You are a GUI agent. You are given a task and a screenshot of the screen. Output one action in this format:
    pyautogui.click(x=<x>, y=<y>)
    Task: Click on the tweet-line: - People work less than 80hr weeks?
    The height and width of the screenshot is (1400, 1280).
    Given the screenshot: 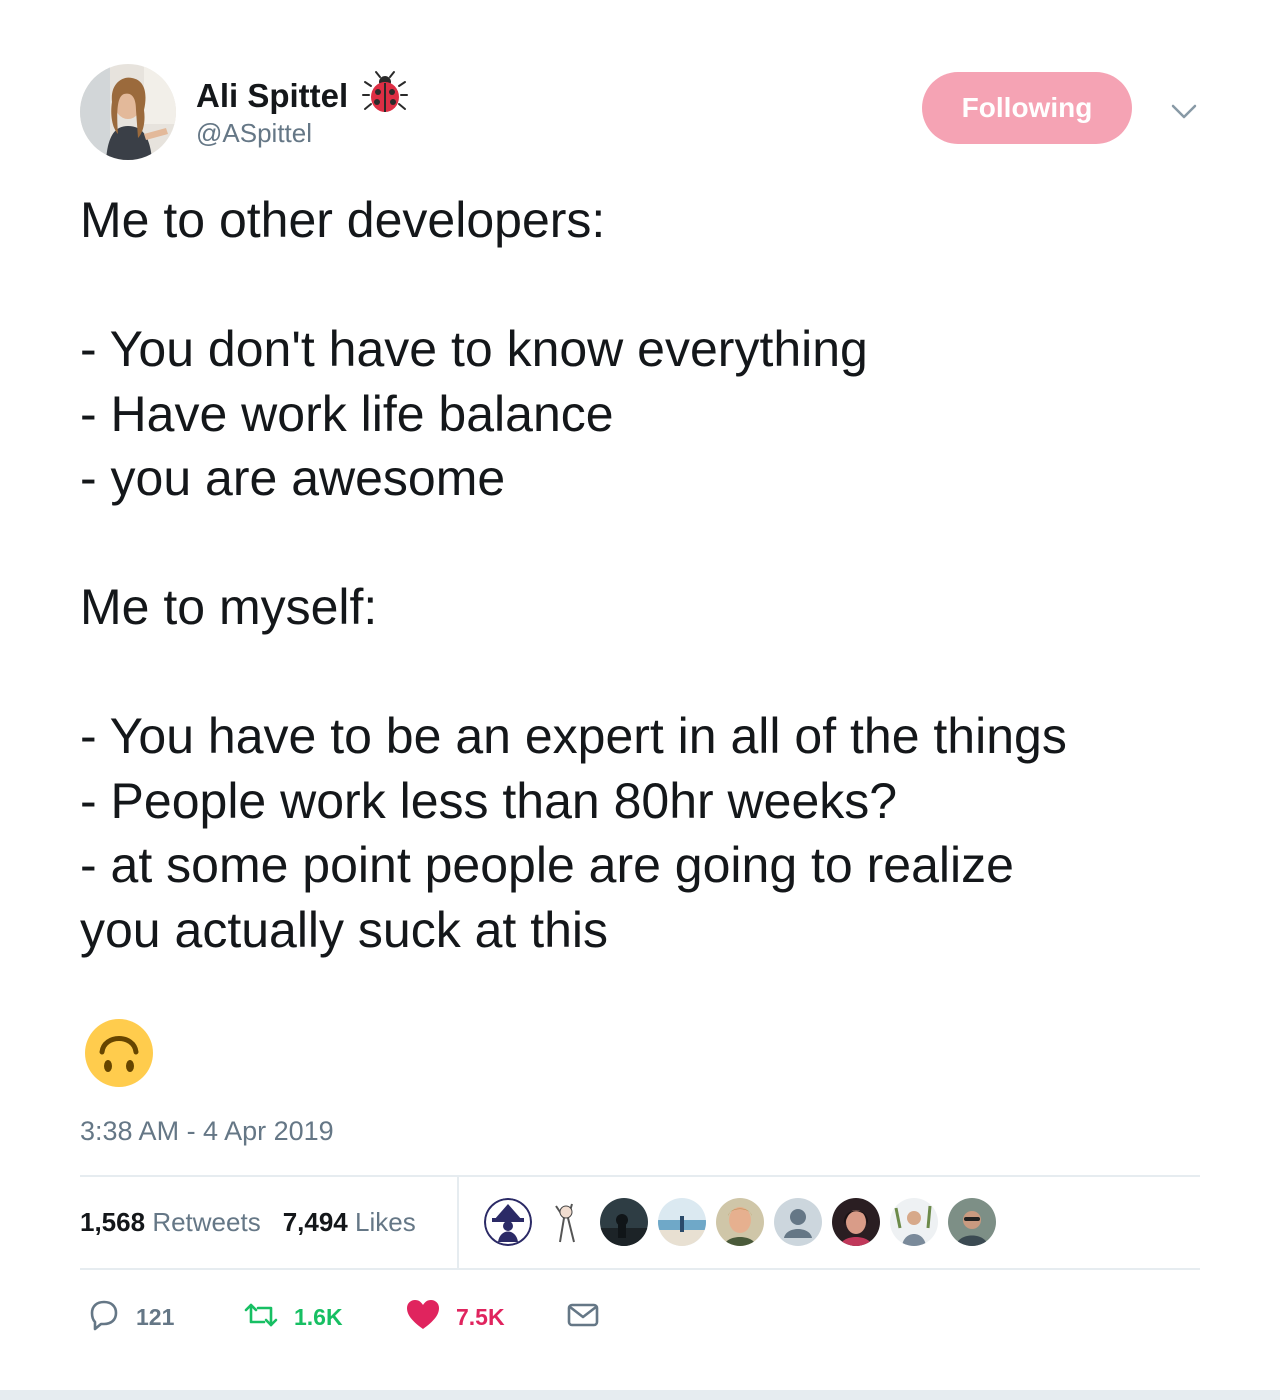 What is the action you would take?
    pyautogui.click(x=489, y=800)
    